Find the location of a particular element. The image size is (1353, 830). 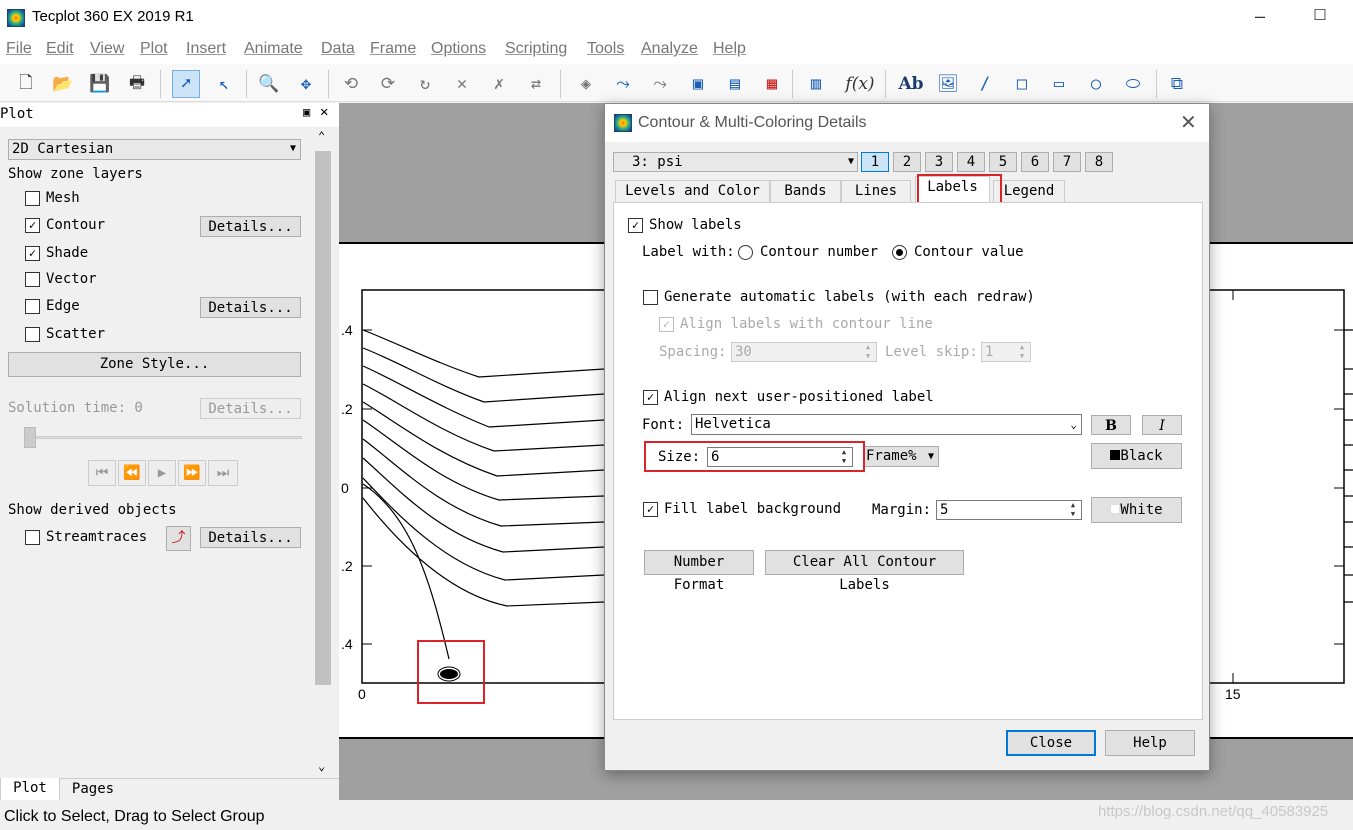

rotate-z-icon: ↻ is located at coordinates (425, 84).